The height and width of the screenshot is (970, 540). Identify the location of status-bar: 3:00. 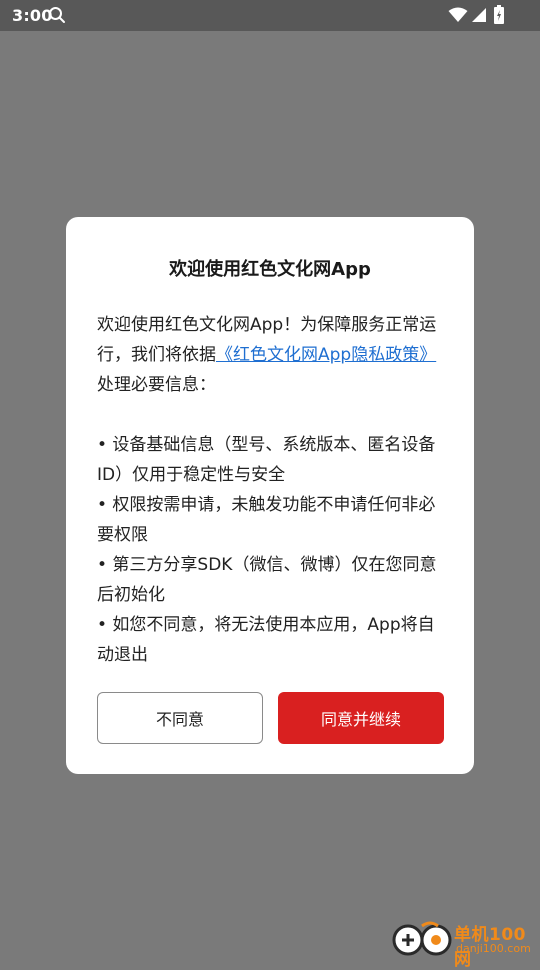
(270, 15).